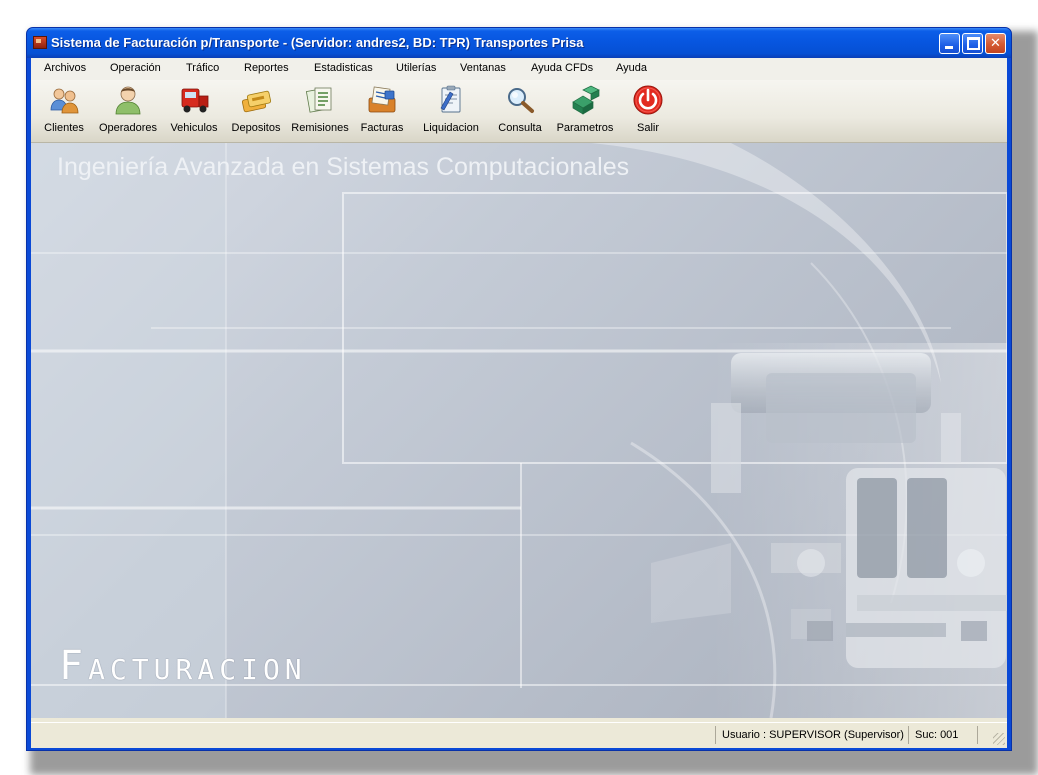  Describe the element at coordinates (647, 128) in the screenshot. I see `toolbar-label: Salir` at that location.